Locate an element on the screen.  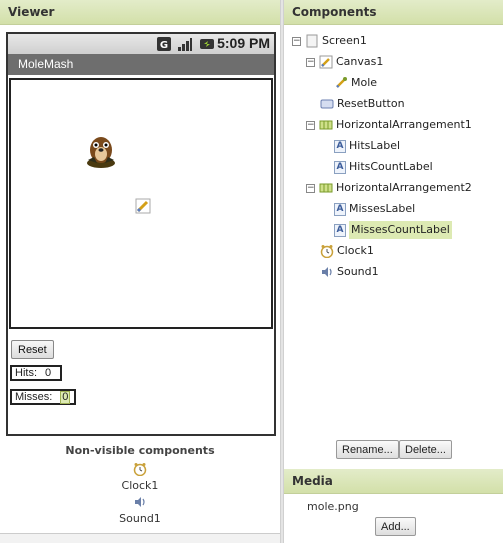
misses-label: Misses: is located at coordinates (34, 397).